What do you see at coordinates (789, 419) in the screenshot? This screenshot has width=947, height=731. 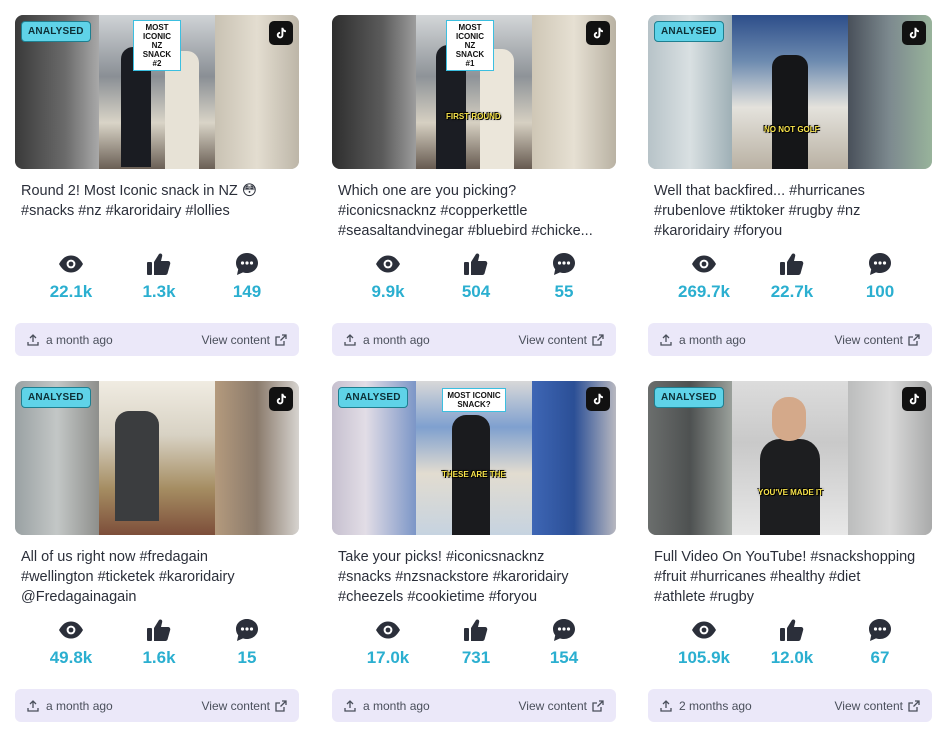 I see `person-face` at bounding box center [789, 419].